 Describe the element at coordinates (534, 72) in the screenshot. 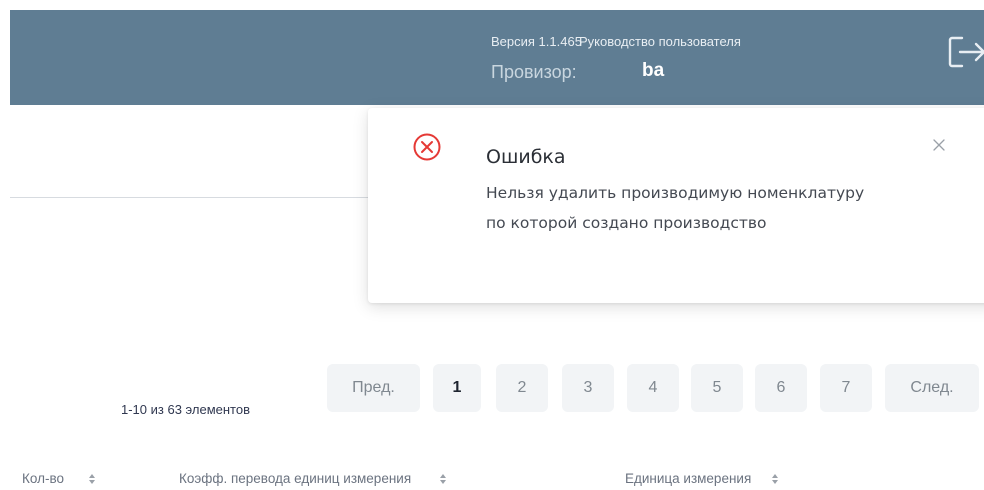

I see `role-label: Провизор:` at that location.